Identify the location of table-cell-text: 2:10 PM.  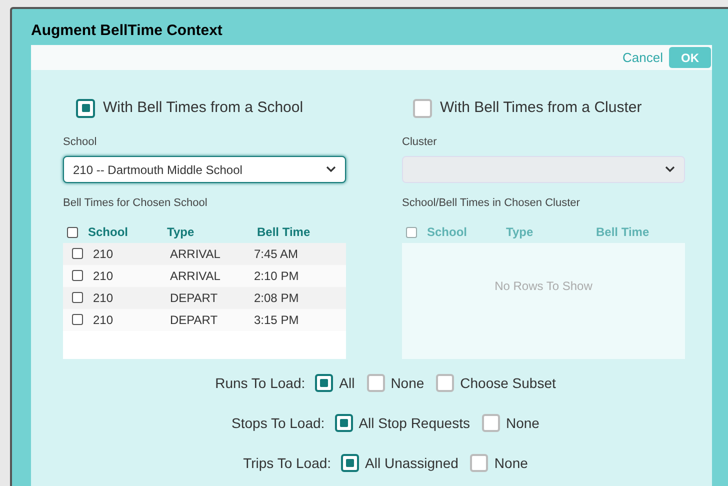
(276, 276).